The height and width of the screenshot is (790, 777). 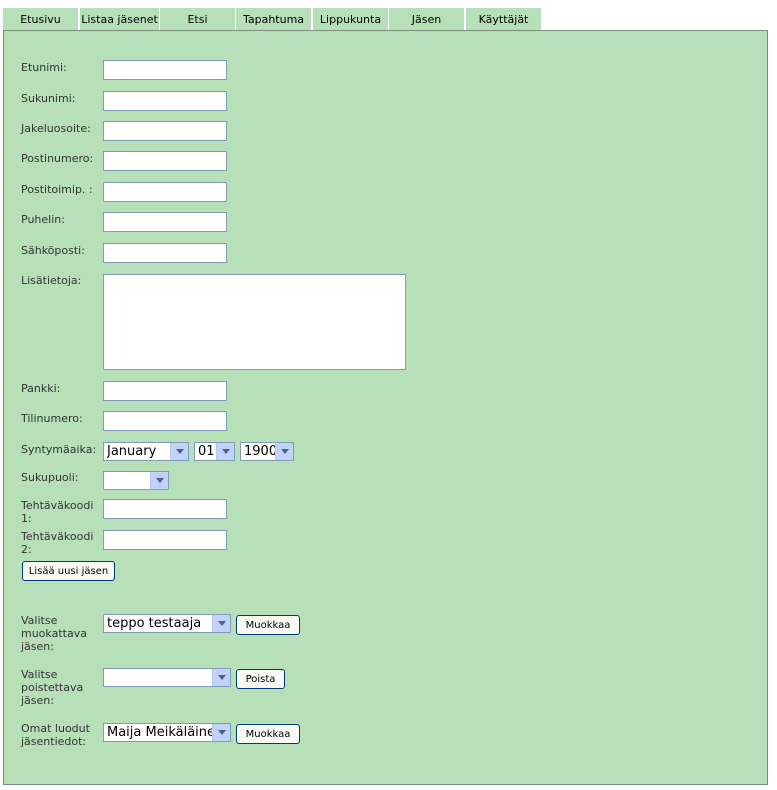 I want to click on birth-month-value: January, so click(x=132, y=451).